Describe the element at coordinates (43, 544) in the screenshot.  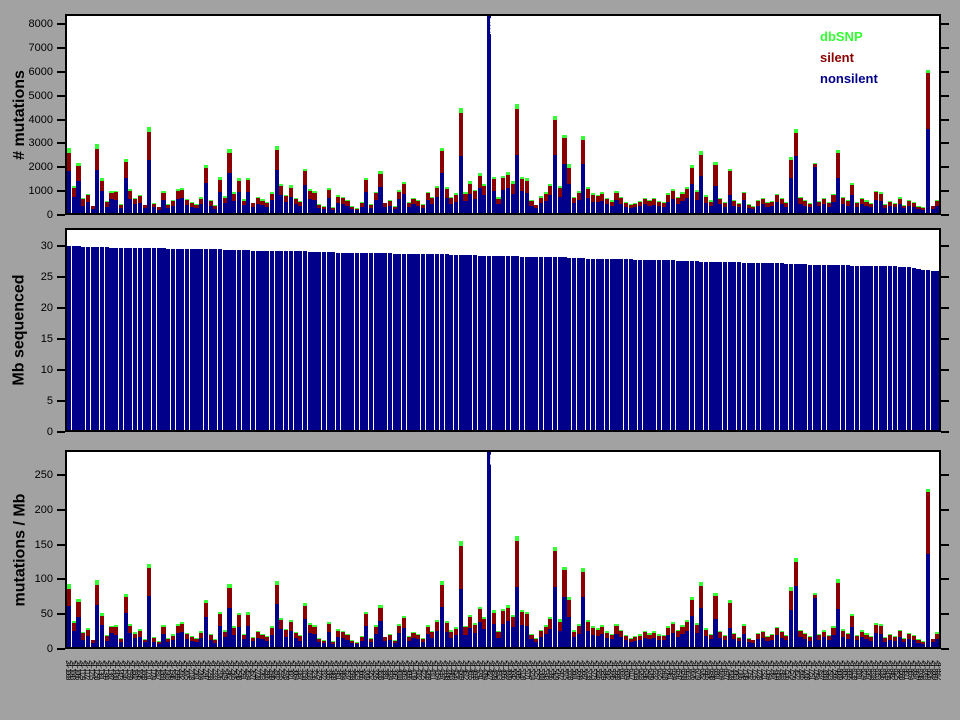
I see `y-axis-tick-label: 150` at that location.